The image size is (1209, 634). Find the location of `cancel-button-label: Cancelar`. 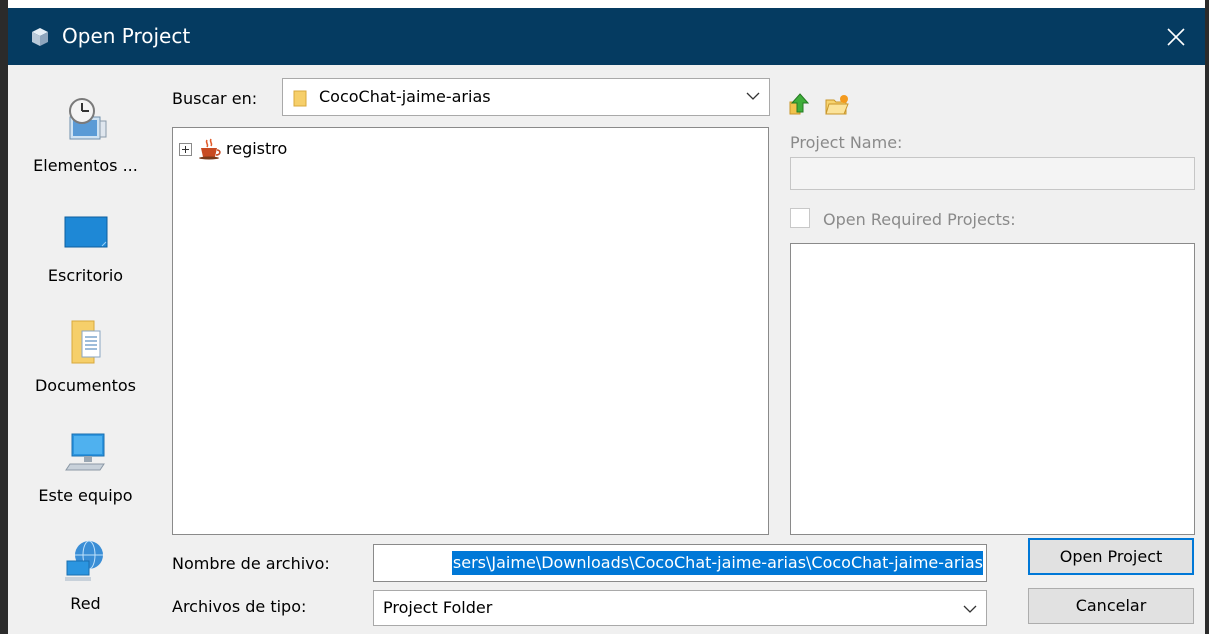

cancel-button-label: Cancelar is located at coordinates (1111, 605).